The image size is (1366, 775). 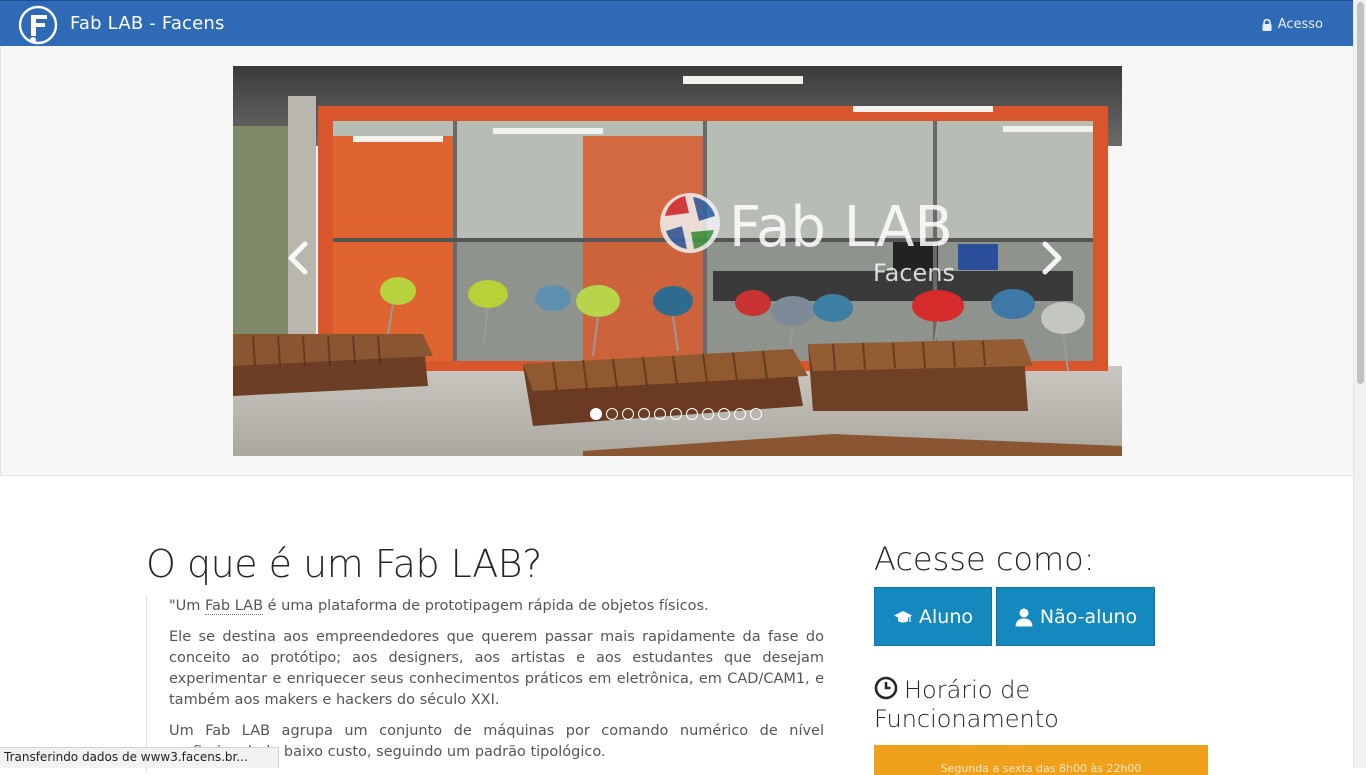 I want to click on fablab-abbr: Fab LAB, so click(x=234, y=606).